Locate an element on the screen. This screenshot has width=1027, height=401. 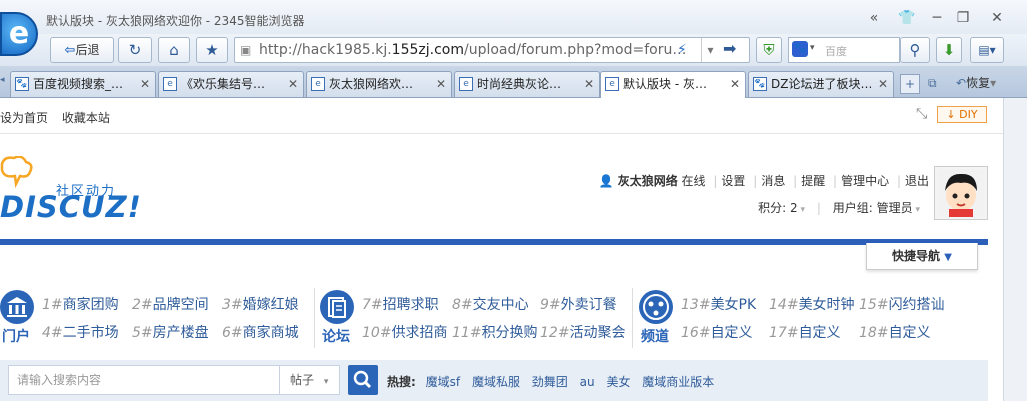
nav-item: 15#闪约搭讪 is located at coordinates (902, 304).